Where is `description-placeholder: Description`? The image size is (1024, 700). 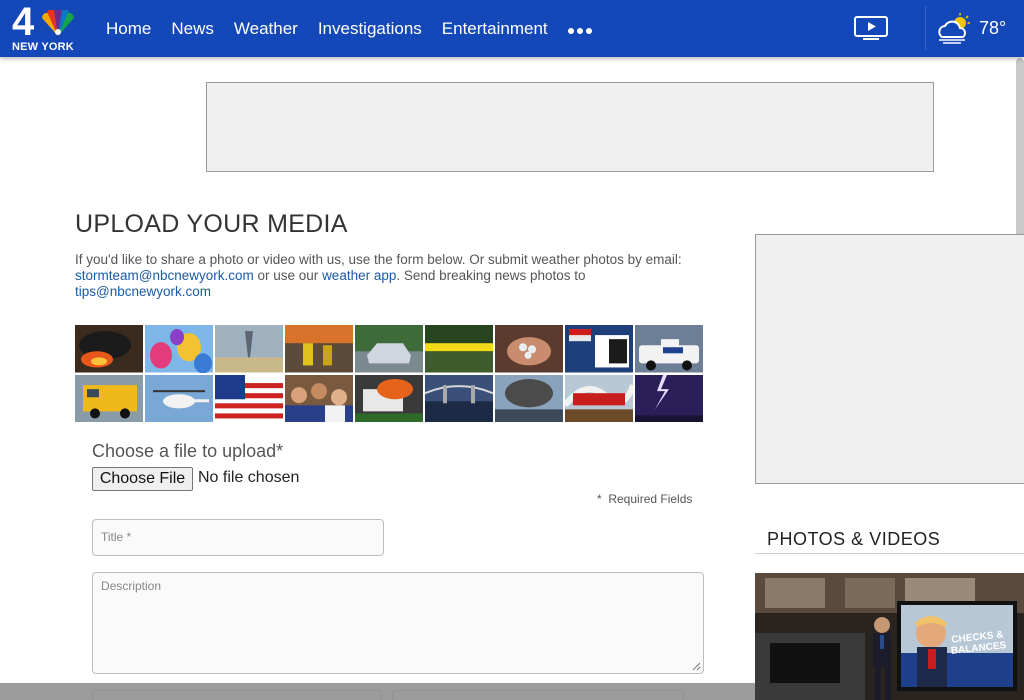 description-placeholder: Description is located at coordinates (131, 586).